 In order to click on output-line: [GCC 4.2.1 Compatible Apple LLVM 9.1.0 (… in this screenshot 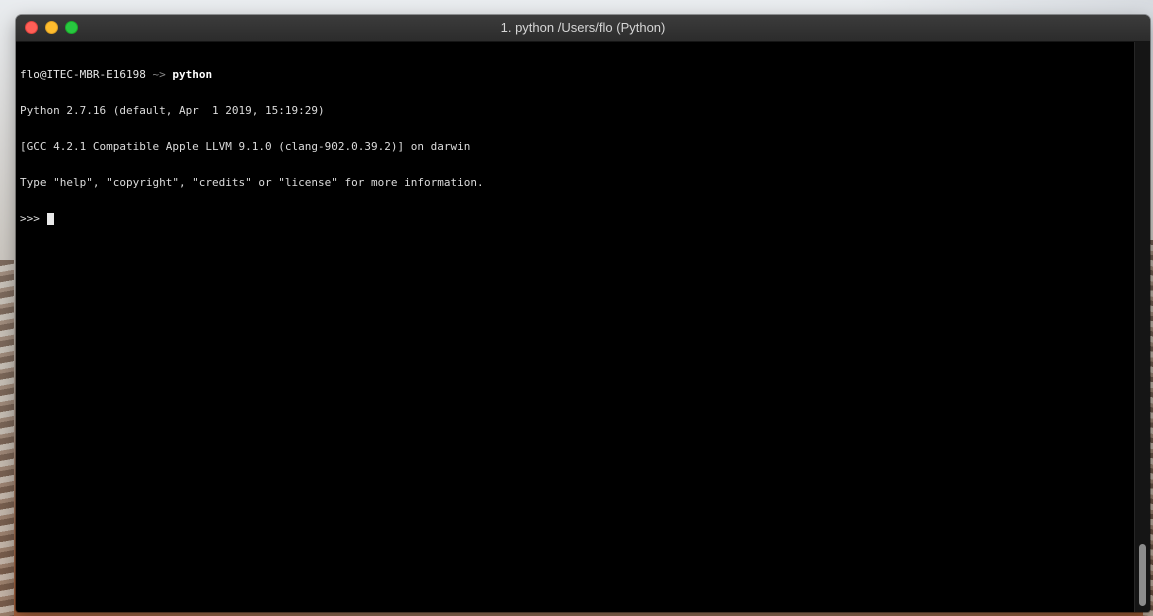, I will do `click(245, 146)`.